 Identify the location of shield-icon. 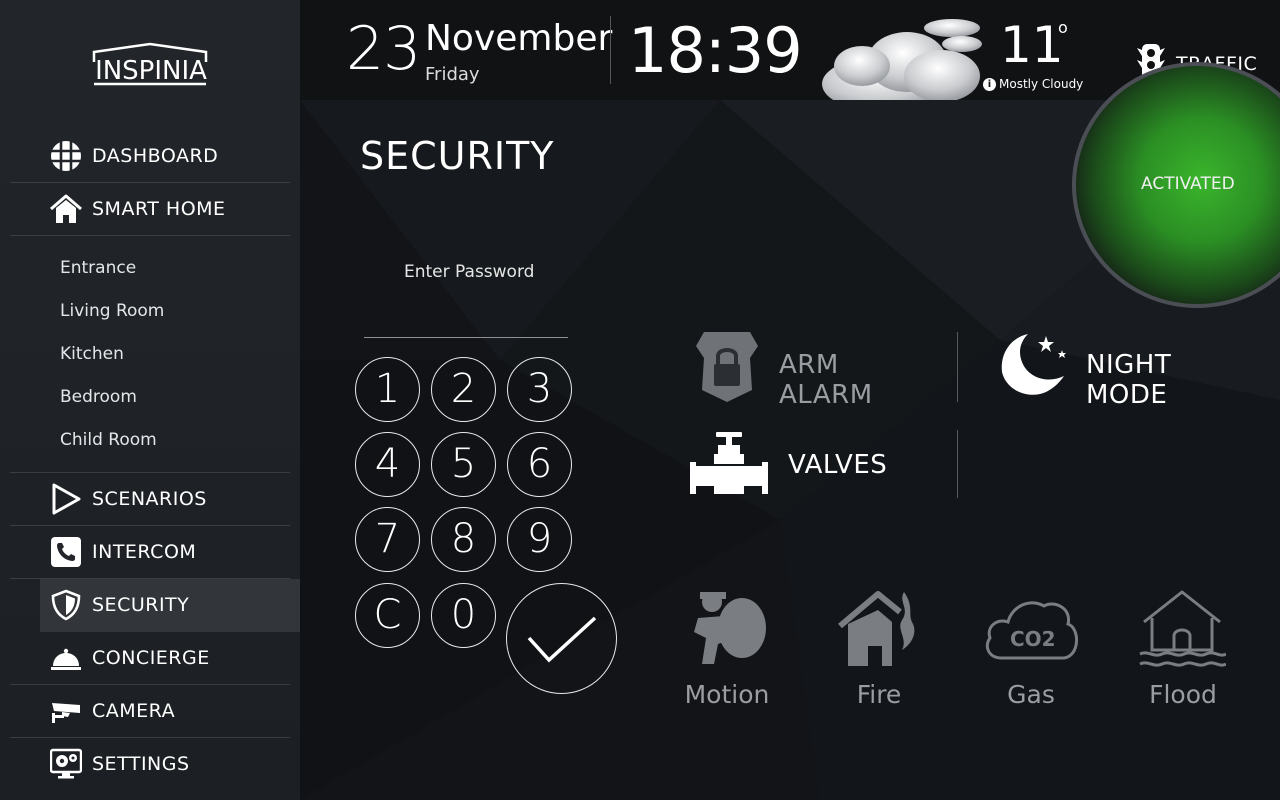
(66, 605).